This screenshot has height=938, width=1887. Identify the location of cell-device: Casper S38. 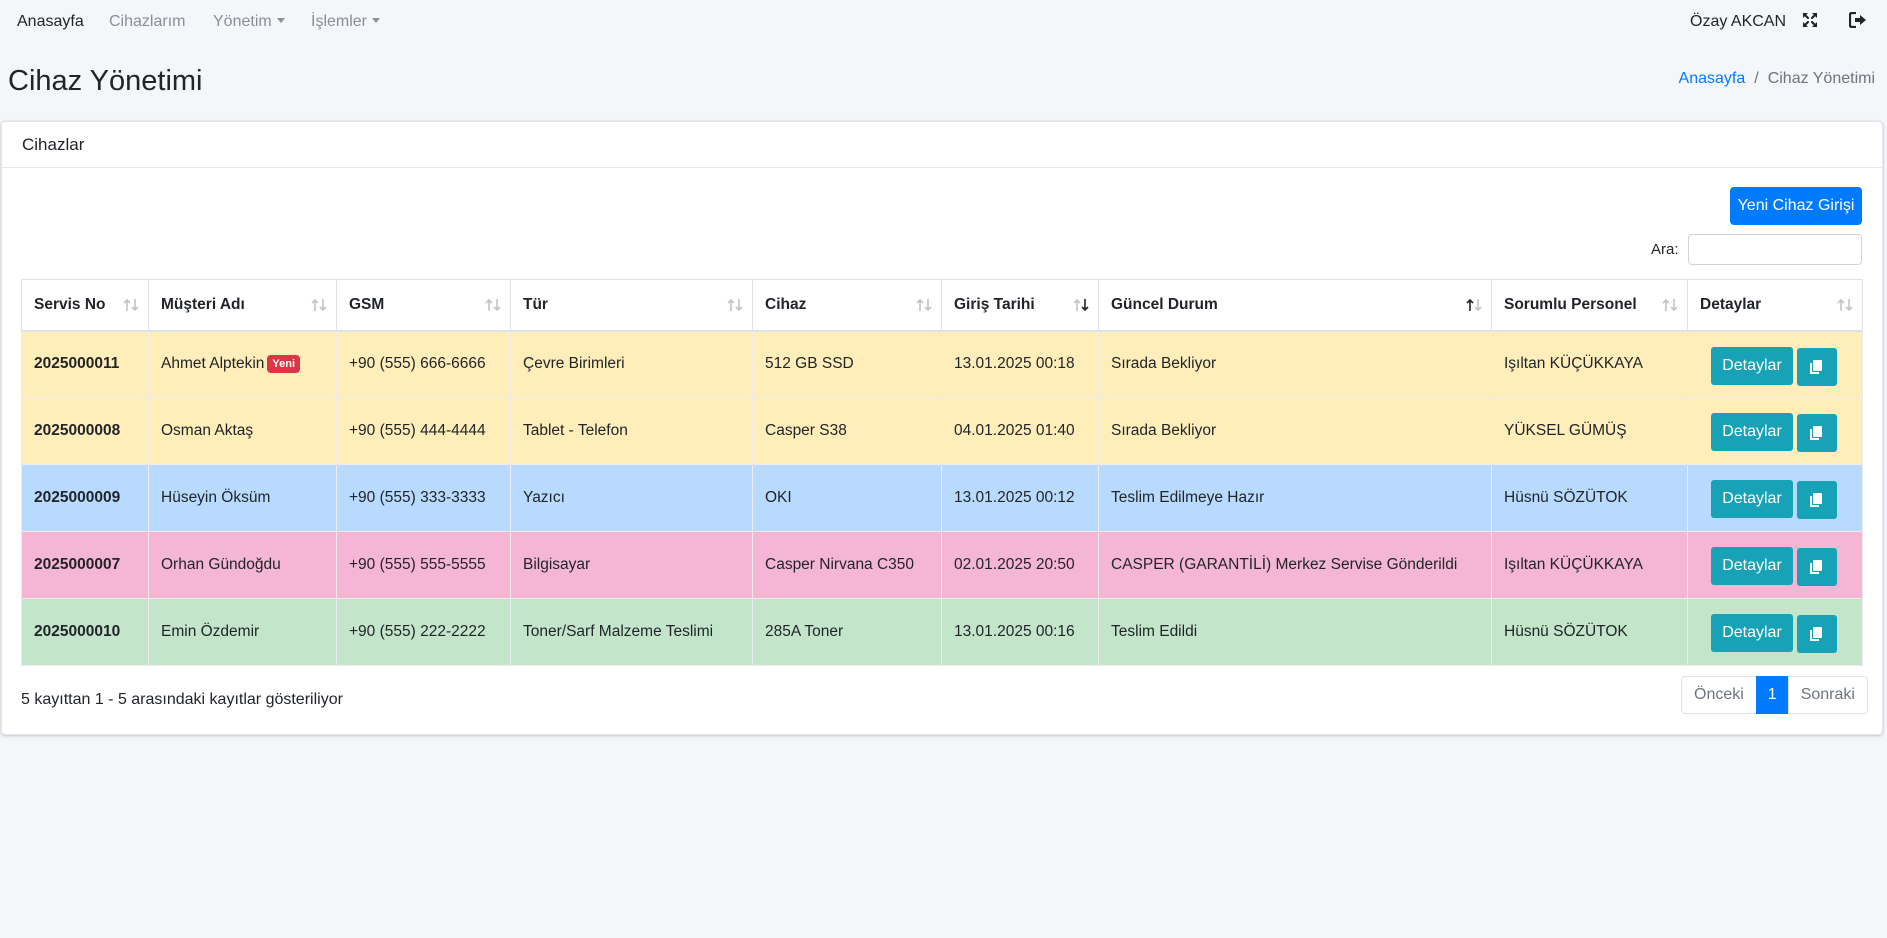
(847, 431).